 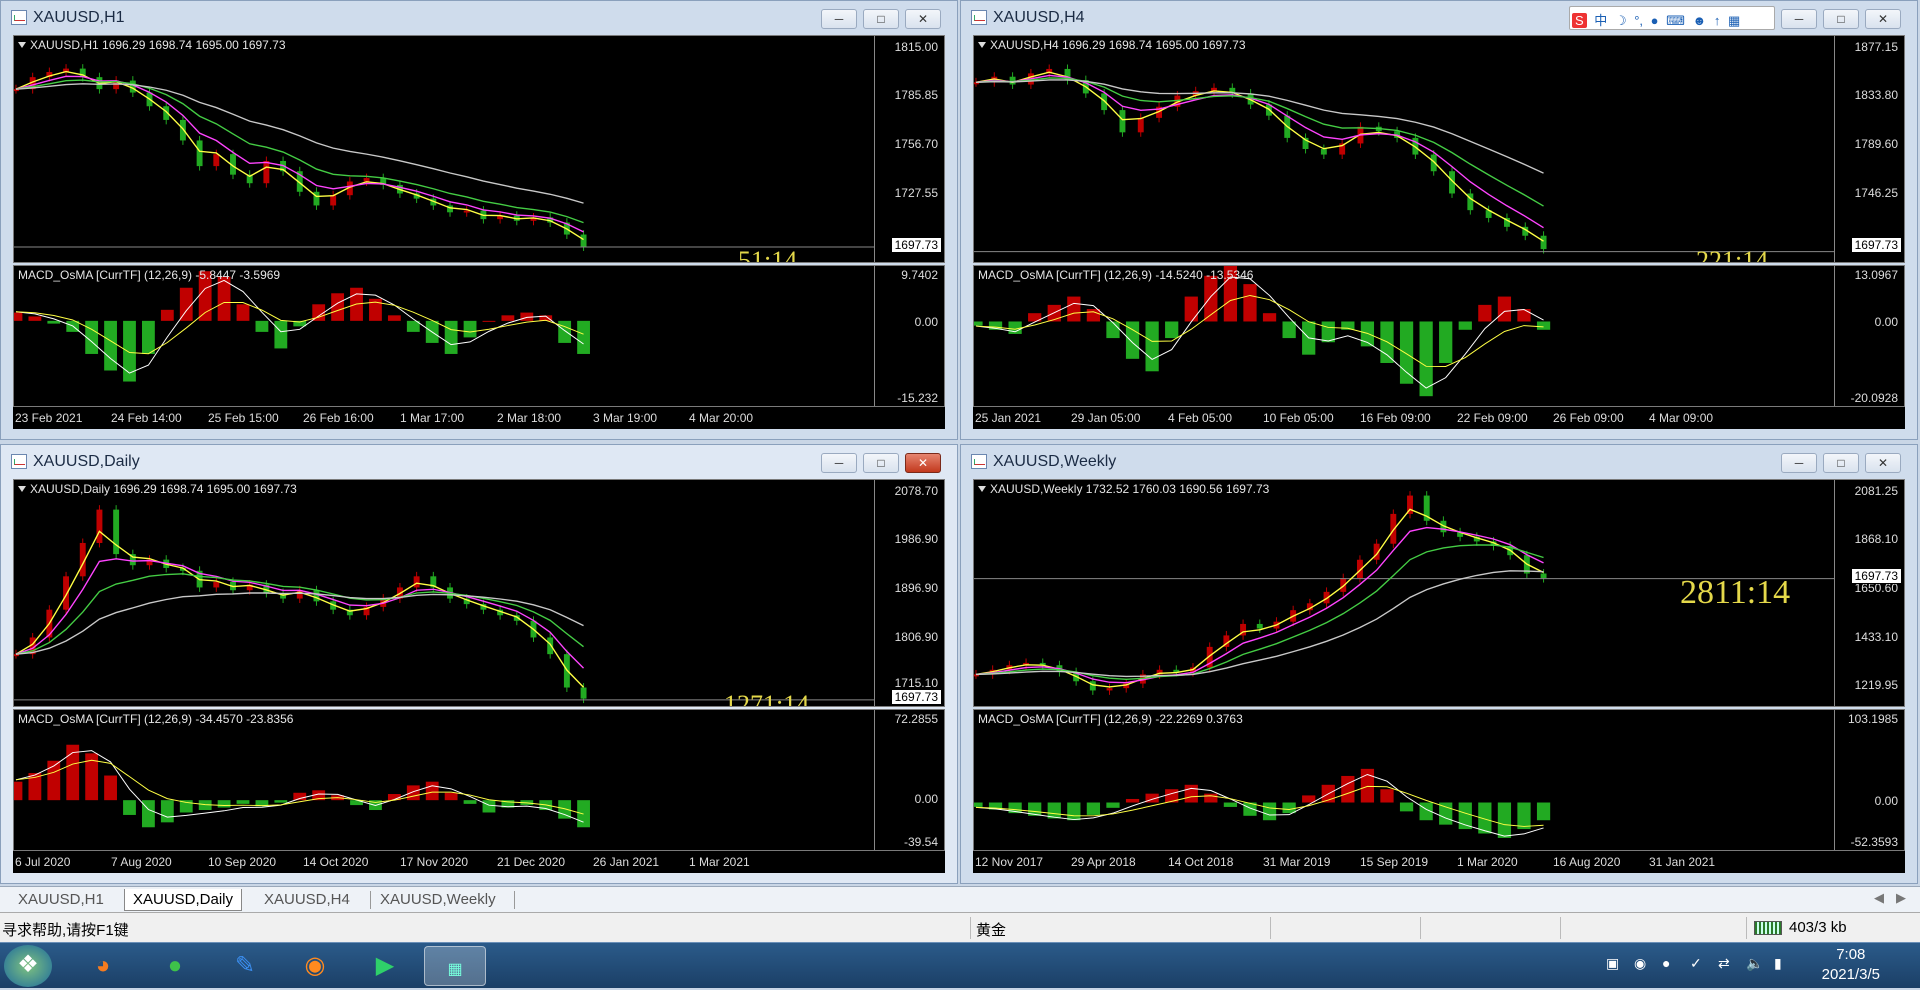 What do you see at coordinates (242, 862) in the screenshot?
I see `time-label: 10 Sep 2020` at bounding box center [242, 862].